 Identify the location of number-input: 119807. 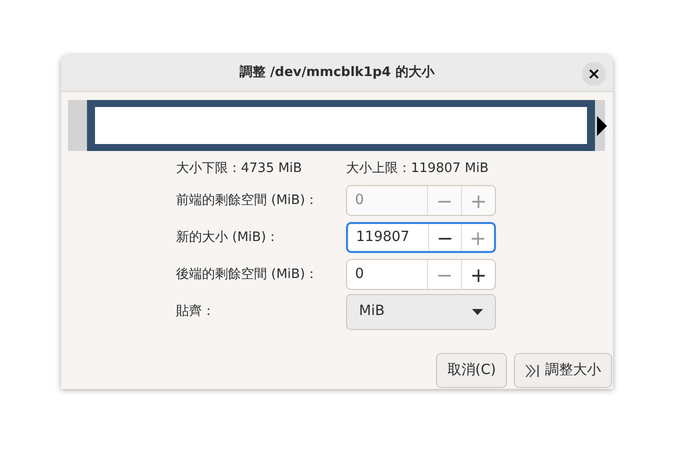
(388, 237).